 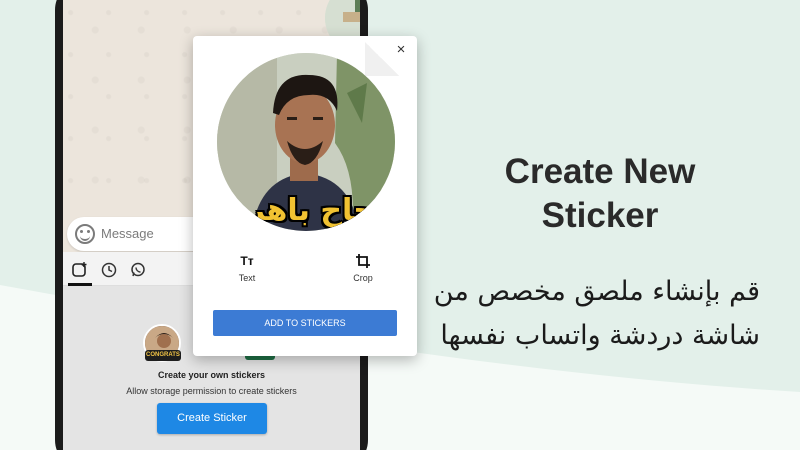 I want to click on text-icon: Tт, so click(x=247, y=261).